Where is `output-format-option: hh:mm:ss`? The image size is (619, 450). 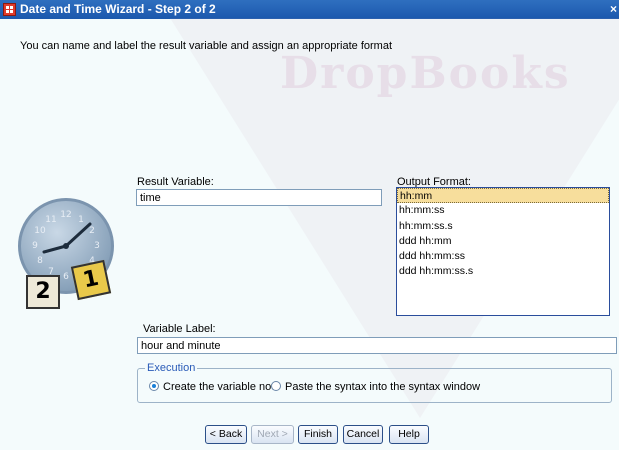
output-format-option: hh:mm:ss is located at coordinates (503, 210).